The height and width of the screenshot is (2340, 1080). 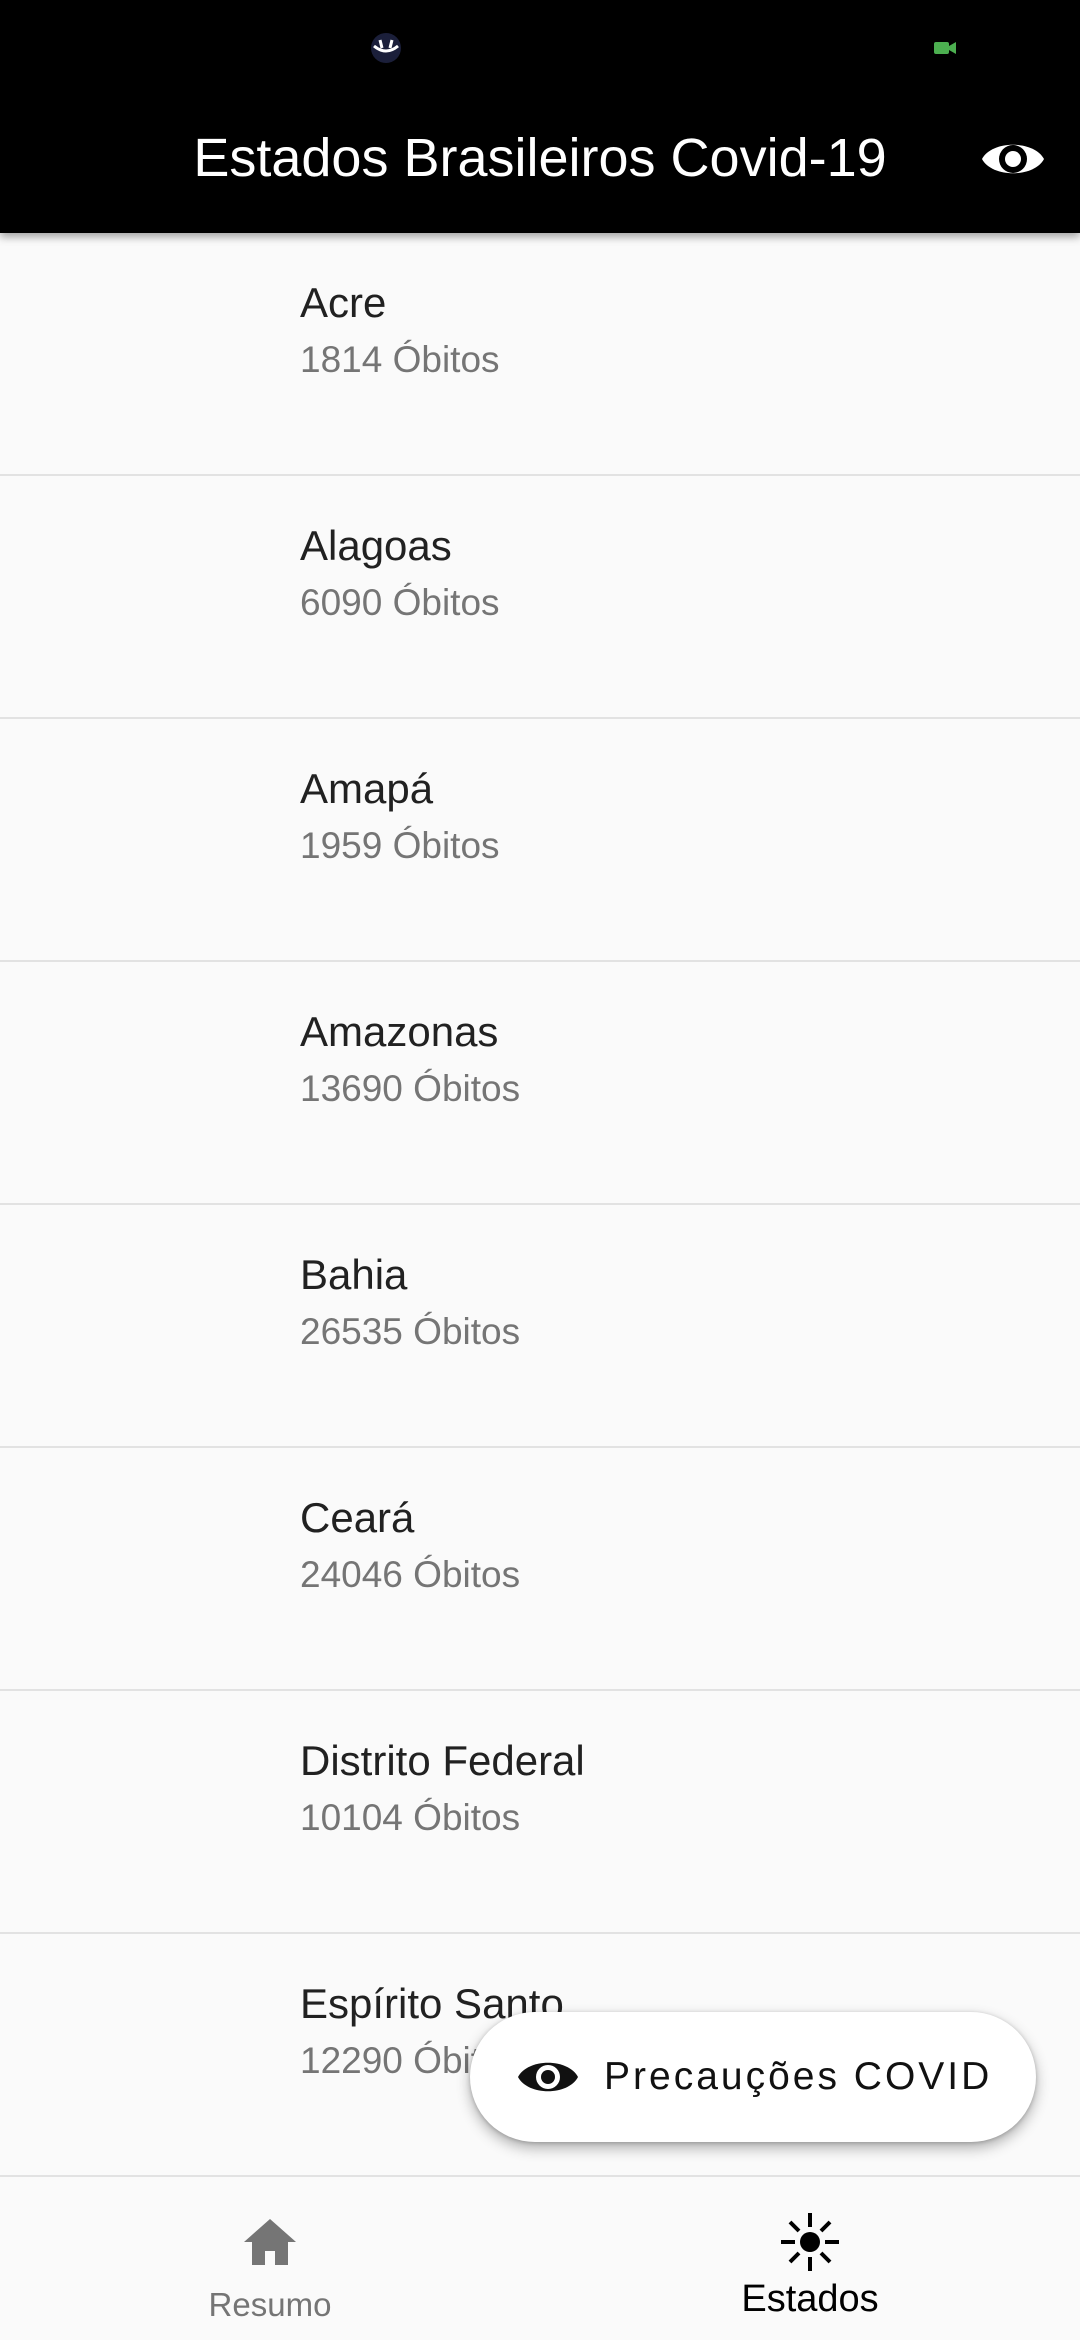 What do you see at coordinates (442, 1760) in the screenshot?
I see `state-name: Distrito Federal` at bounding box center [442, 1760].